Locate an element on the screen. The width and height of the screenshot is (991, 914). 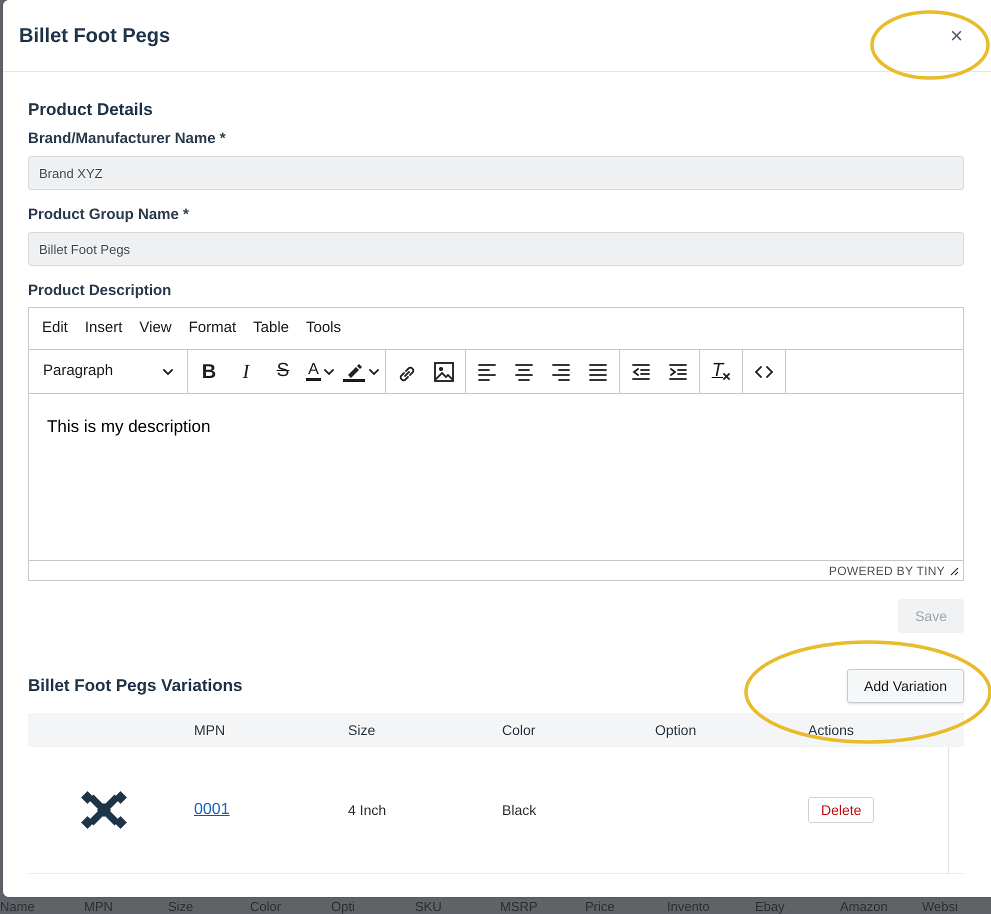
modal-title: Billet Foot Pegs is located at coordinates (94, 36).